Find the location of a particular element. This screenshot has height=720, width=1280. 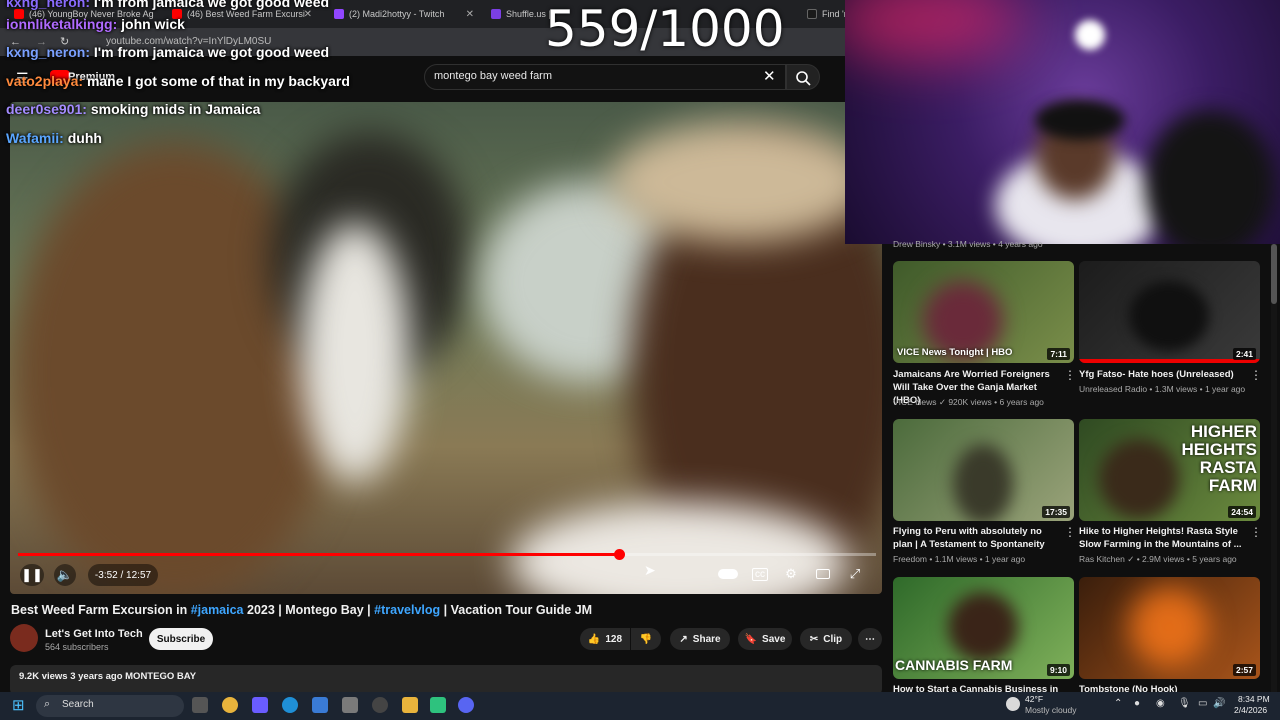

chat-message: ionnliketalkingg: john wick is located at coordinates (95, 24).